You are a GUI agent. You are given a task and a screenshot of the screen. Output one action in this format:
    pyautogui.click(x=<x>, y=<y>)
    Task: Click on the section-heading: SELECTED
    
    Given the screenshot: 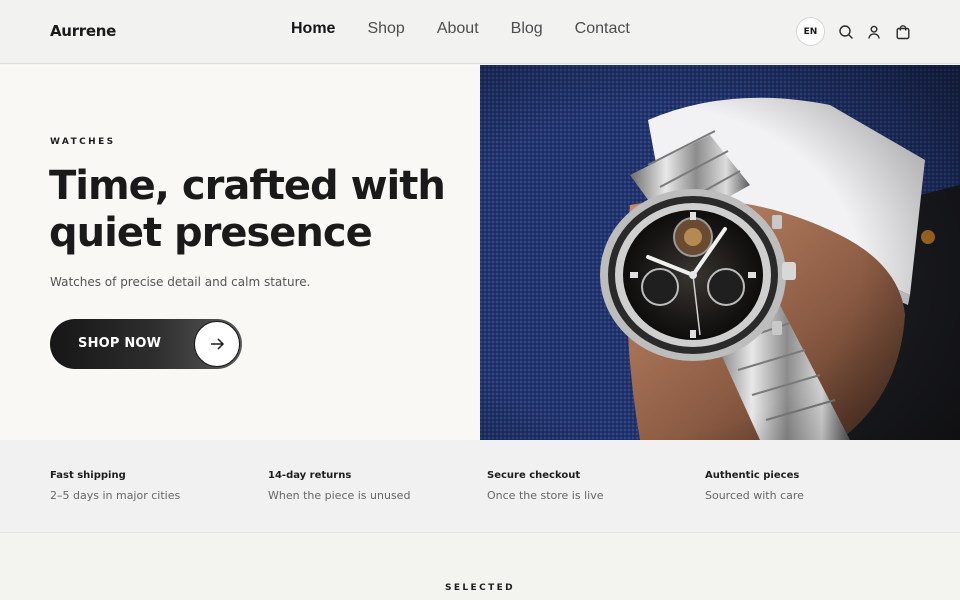 What is the action you would take?
    pyautogui.click(x=480, y=588)
    